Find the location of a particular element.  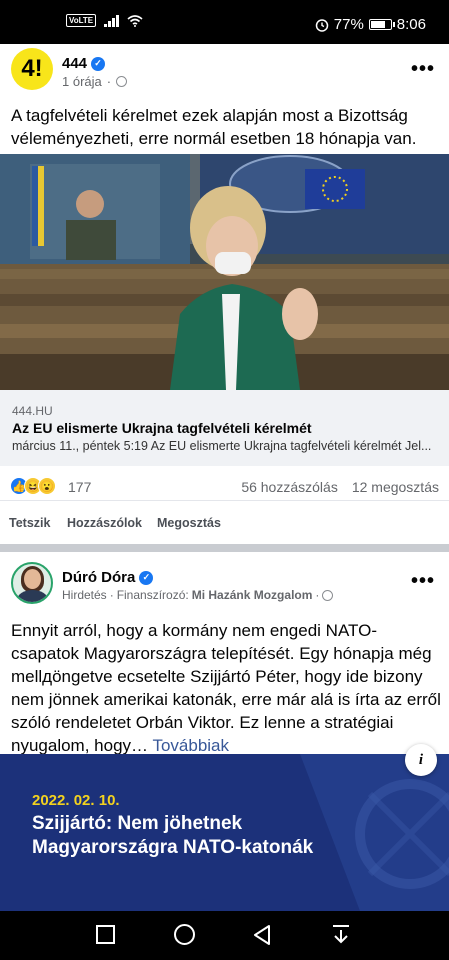

square-nav-icon is located at coordinates (105, 934).